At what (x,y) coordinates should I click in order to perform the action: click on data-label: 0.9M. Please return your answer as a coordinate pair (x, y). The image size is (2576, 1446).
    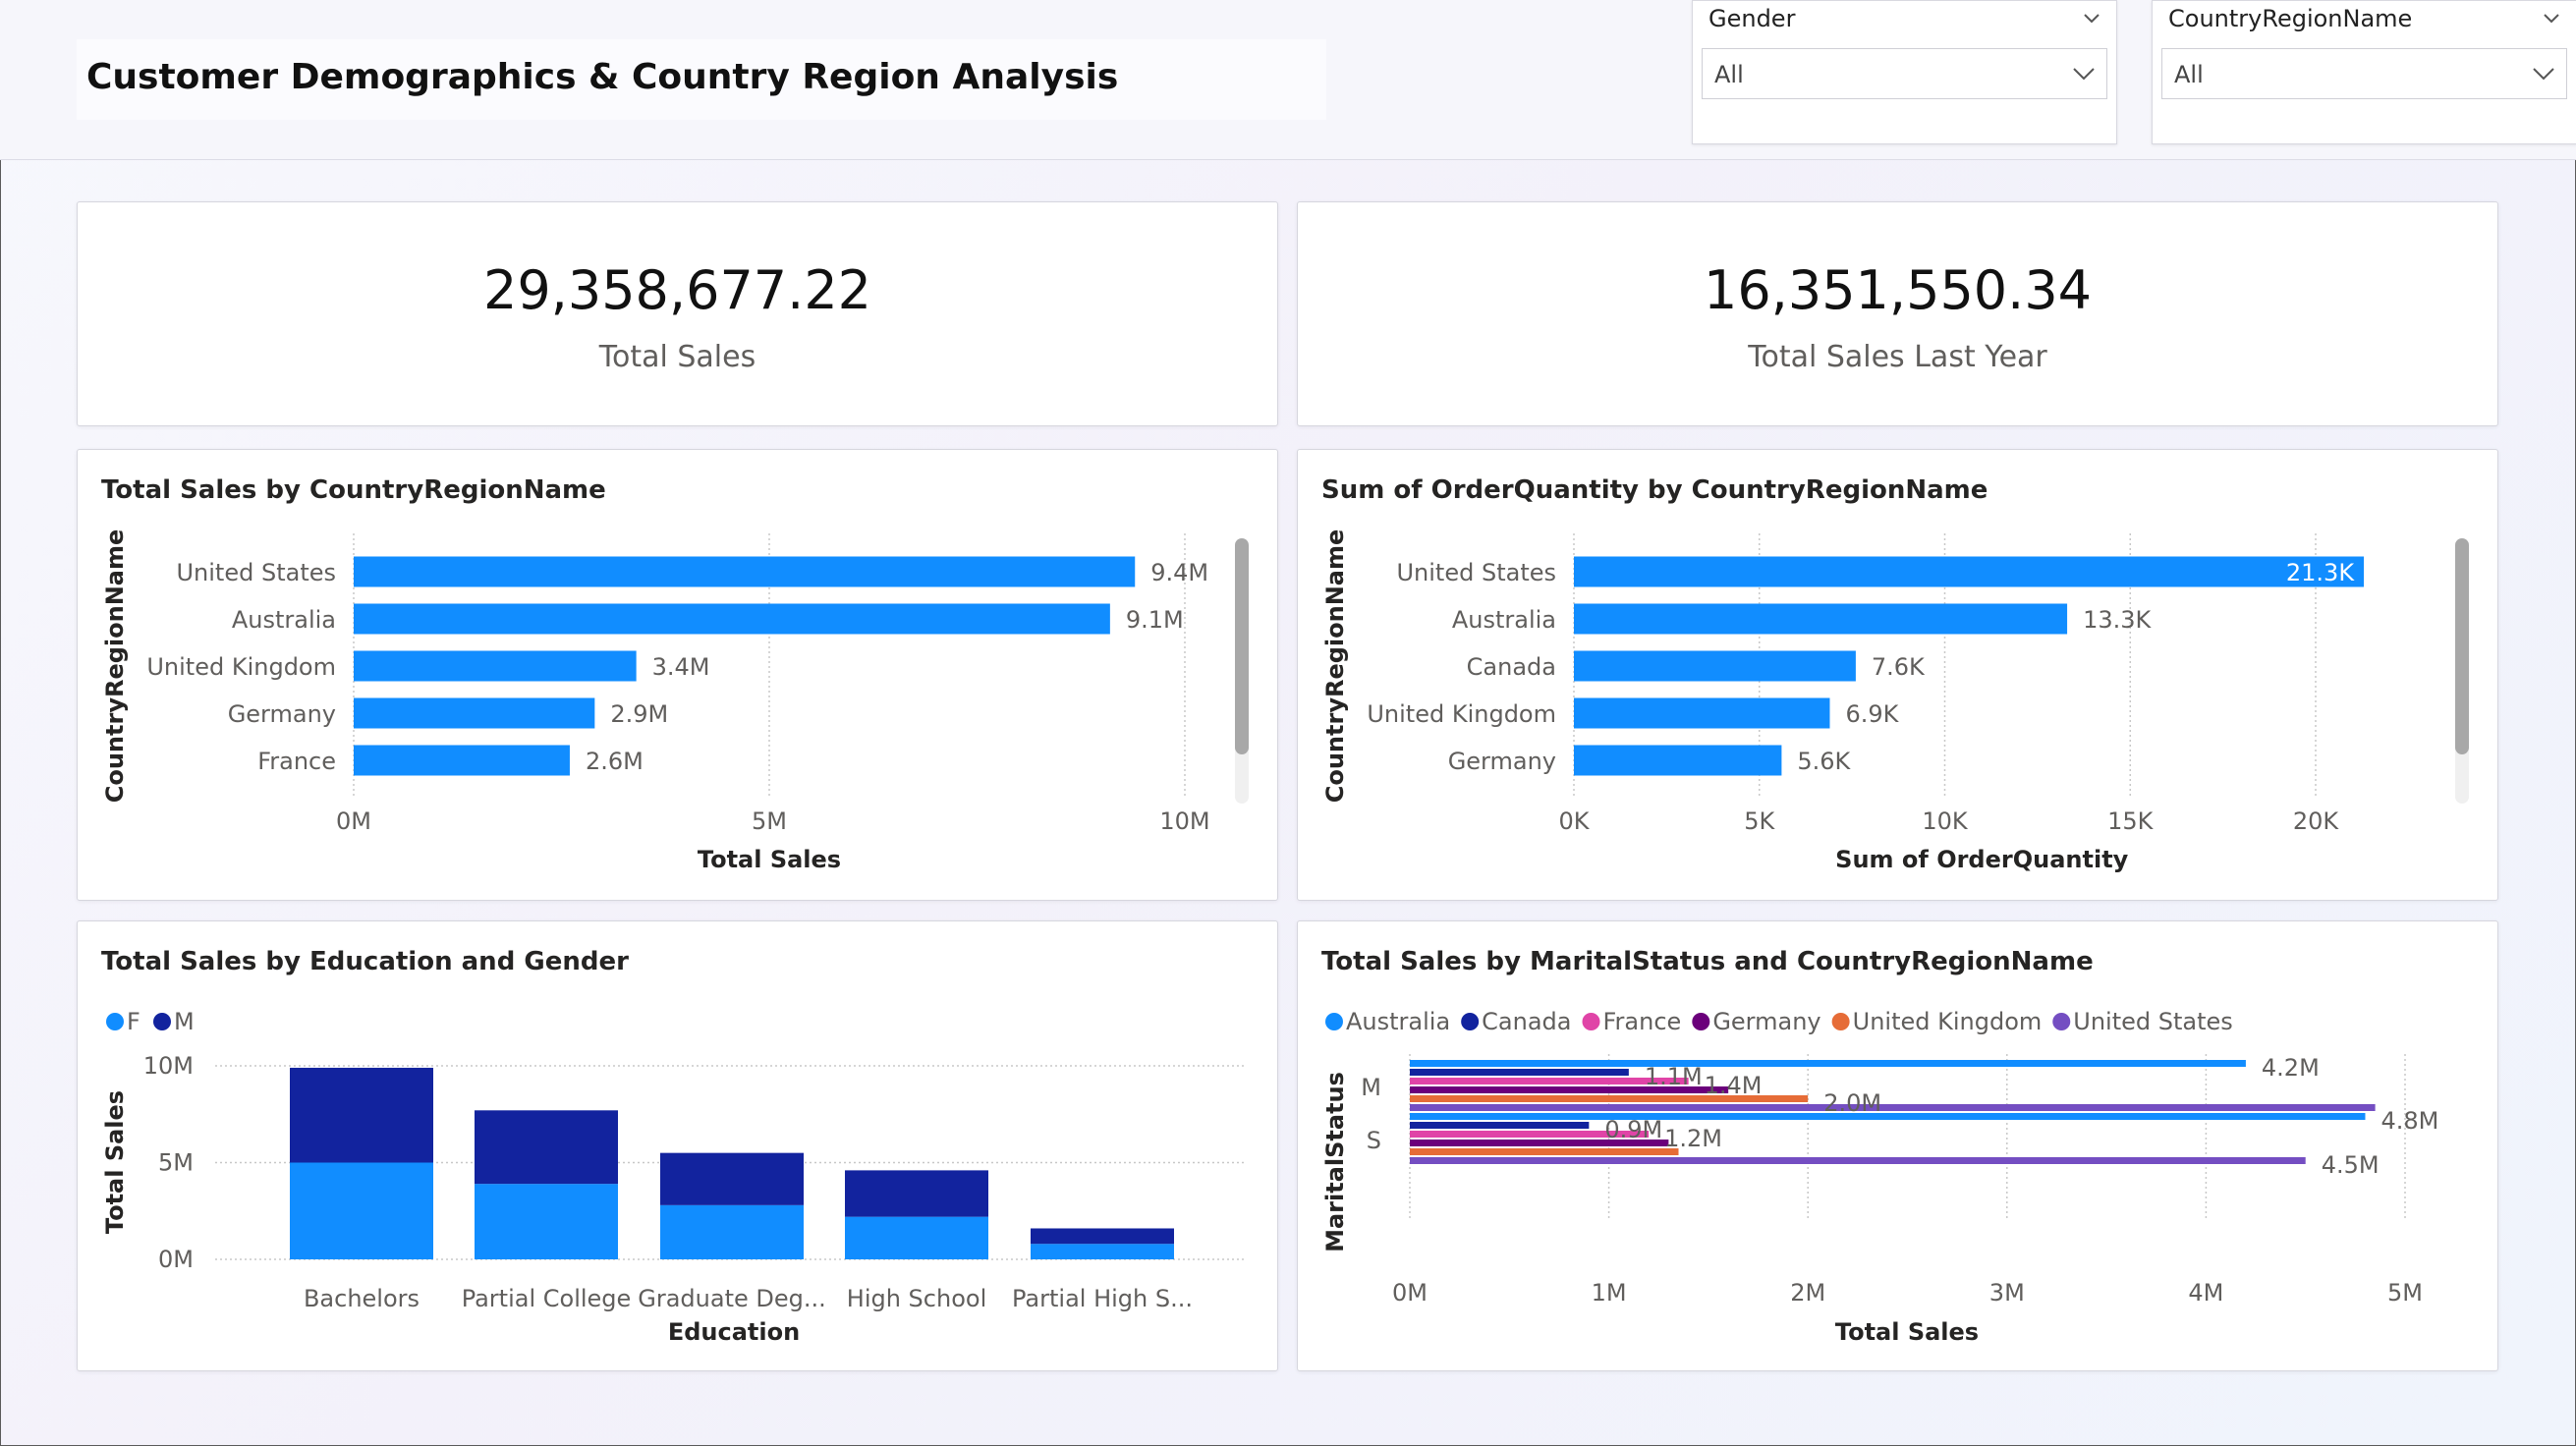
    Looking at the image, I should click on (1633, 1129).